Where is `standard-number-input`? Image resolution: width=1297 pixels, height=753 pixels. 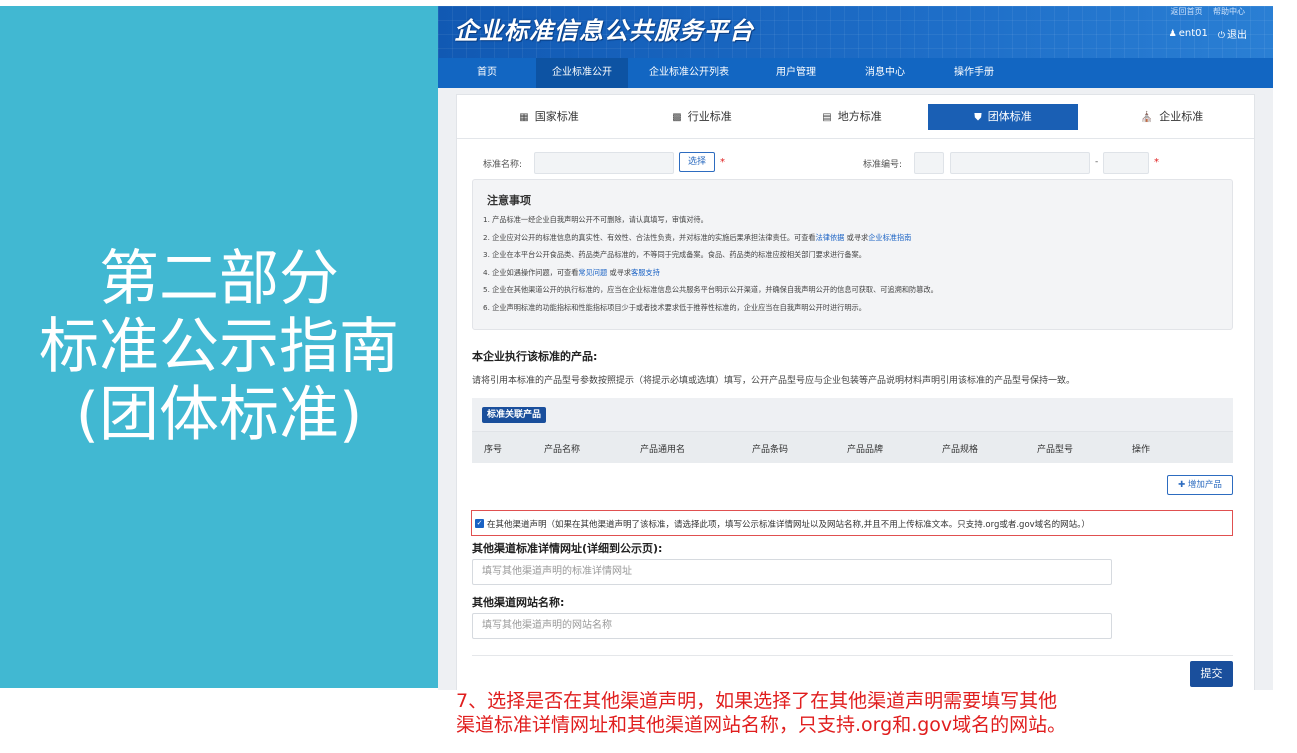 standard-number-input is located at coordinates (1020, 163).